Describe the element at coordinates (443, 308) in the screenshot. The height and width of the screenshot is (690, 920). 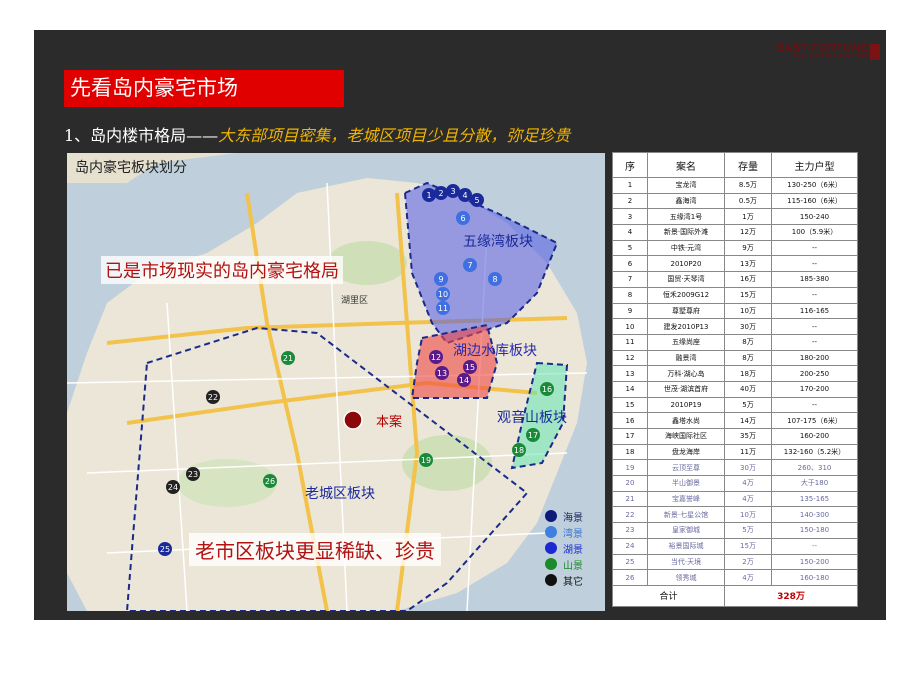
I see `svg-text: 11` at that location.